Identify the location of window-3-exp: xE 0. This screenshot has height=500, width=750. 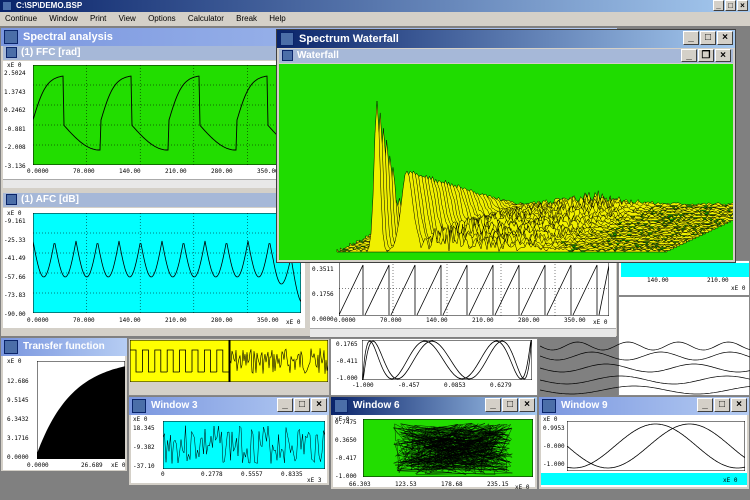
(140, 419).